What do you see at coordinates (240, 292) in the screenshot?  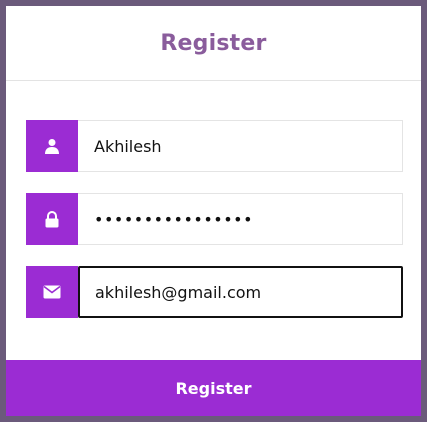 I see `email-input` at bounding box center [240, 292].